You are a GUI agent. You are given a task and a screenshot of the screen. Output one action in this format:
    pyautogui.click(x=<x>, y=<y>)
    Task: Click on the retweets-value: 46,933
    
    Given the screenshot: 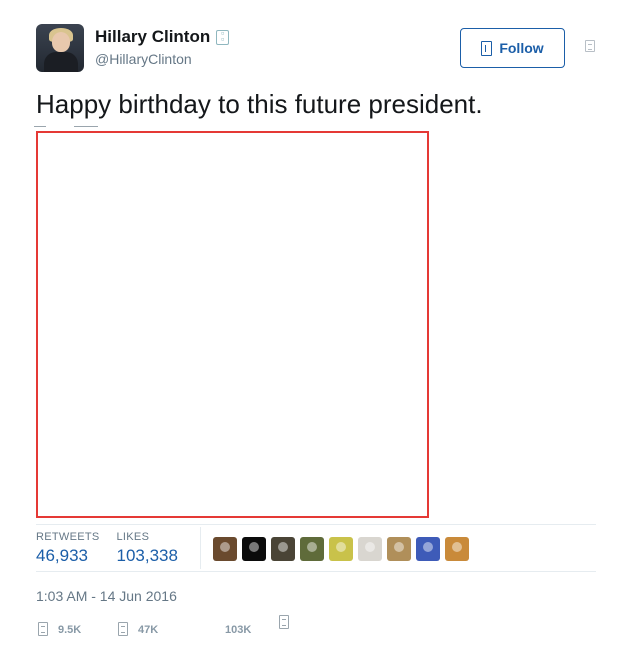 What is the action you would take?
    pyautogui.click(x=62, y=555)
    